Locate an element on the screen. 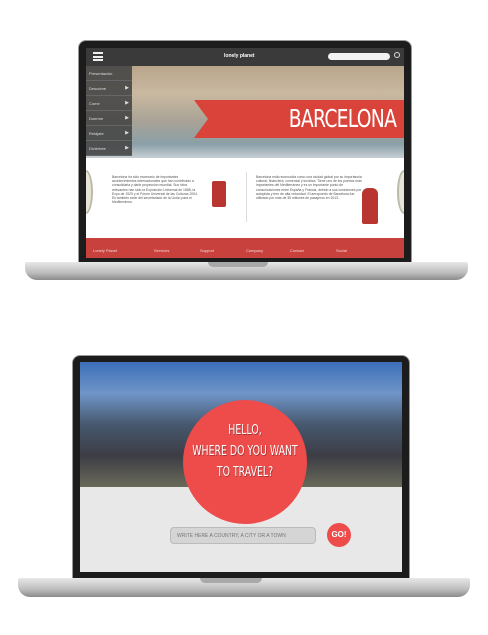  laptop-1-notch is located at coordinates (238, 264).